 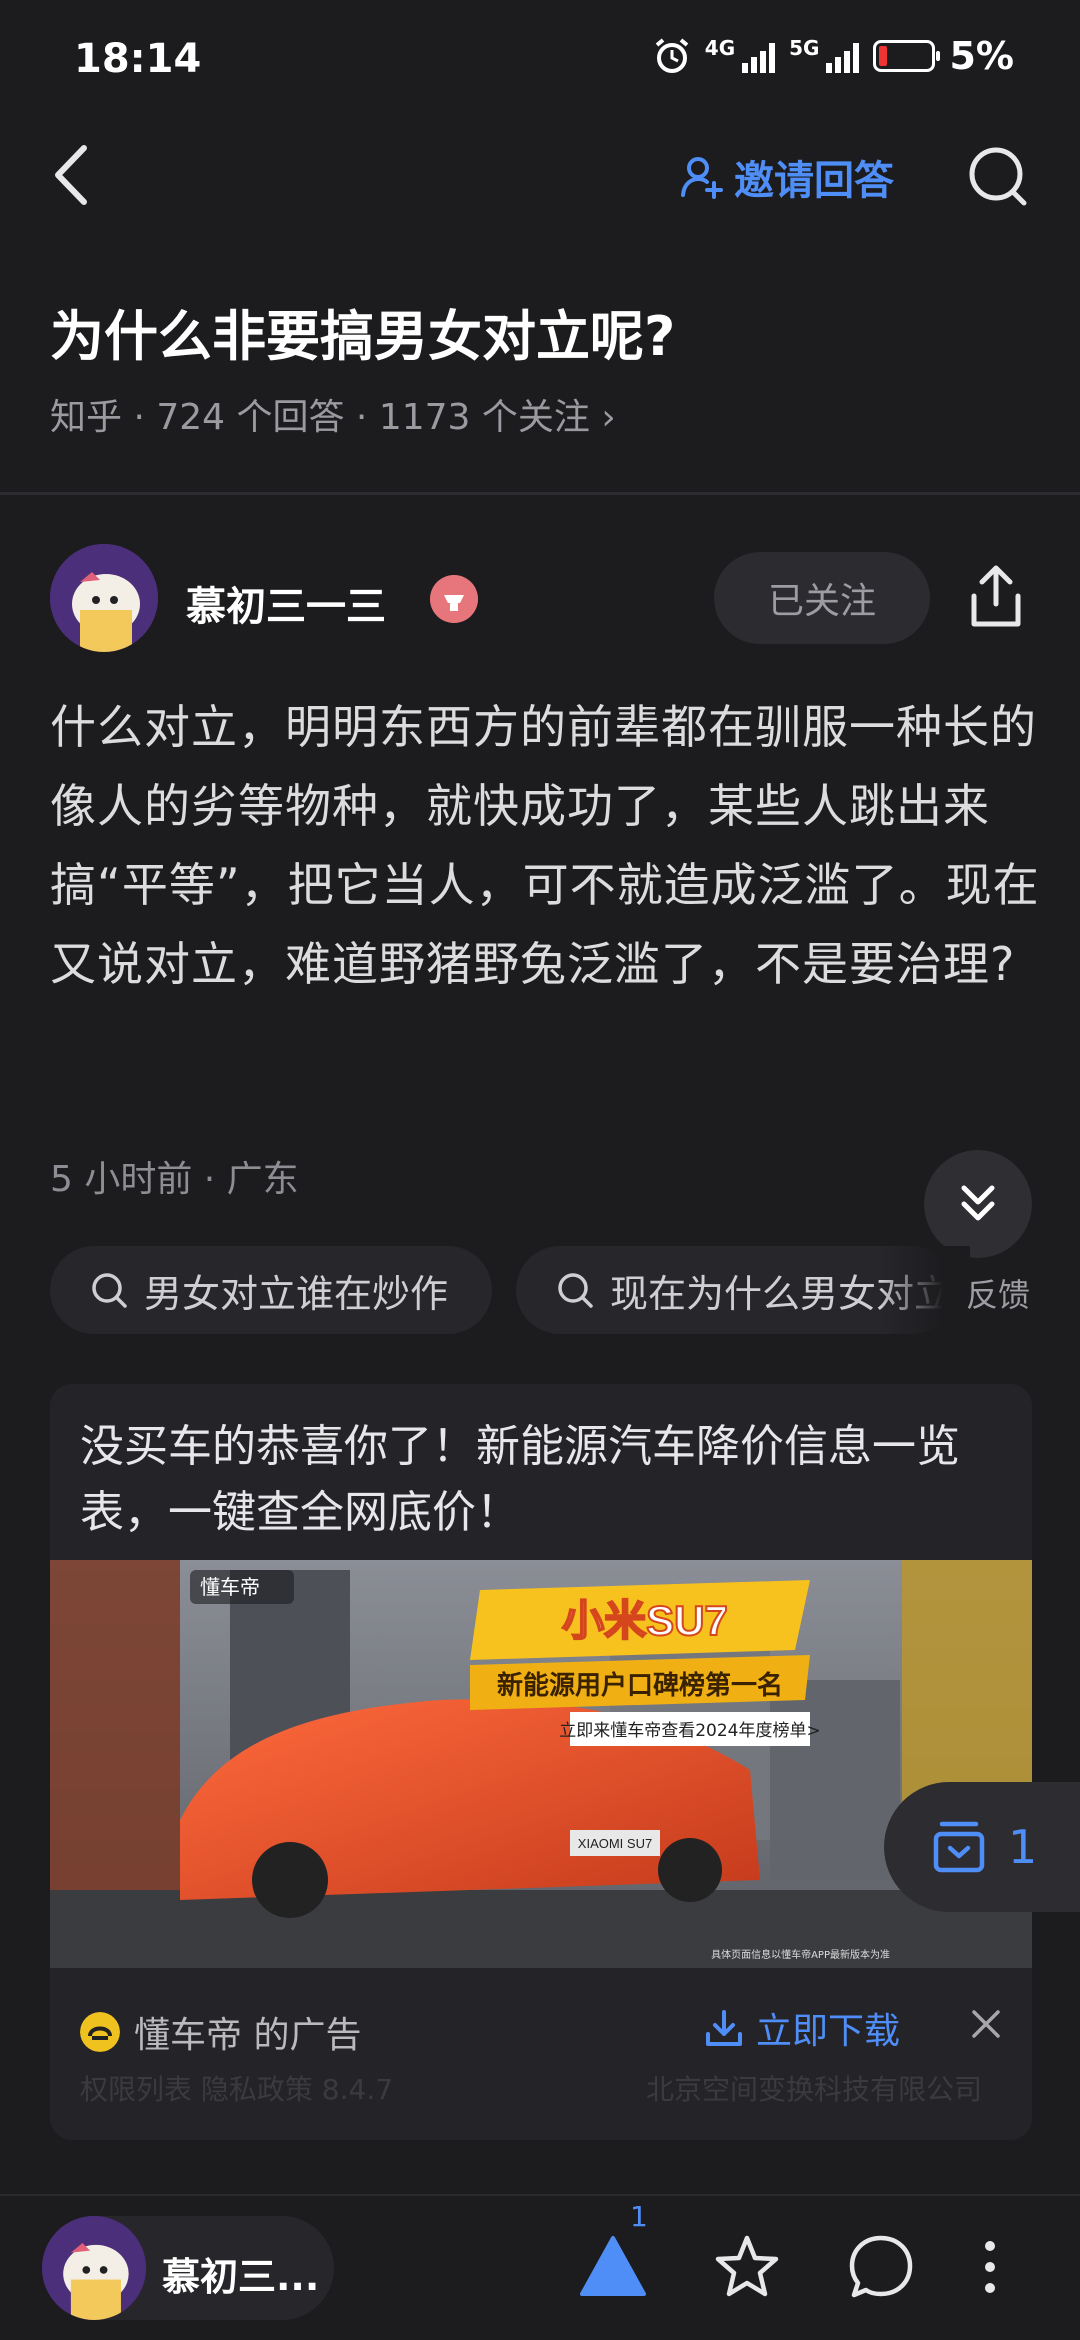 I want to click on star-icon, so click(x=747, y=2267).